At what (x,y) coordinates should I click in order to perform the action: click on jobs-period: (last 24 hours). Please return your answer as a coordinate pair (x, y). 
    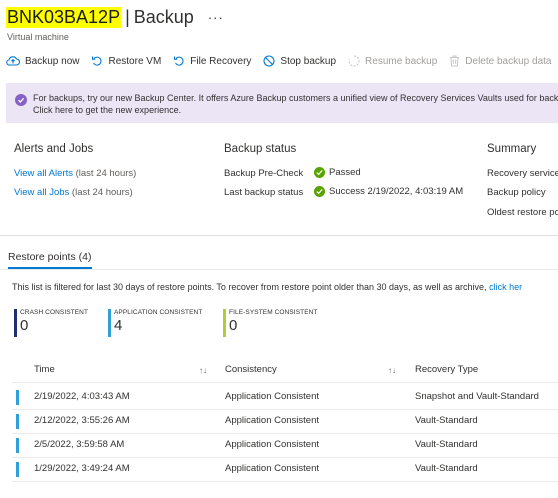
    Looking at the image, I should click on (102, 192).